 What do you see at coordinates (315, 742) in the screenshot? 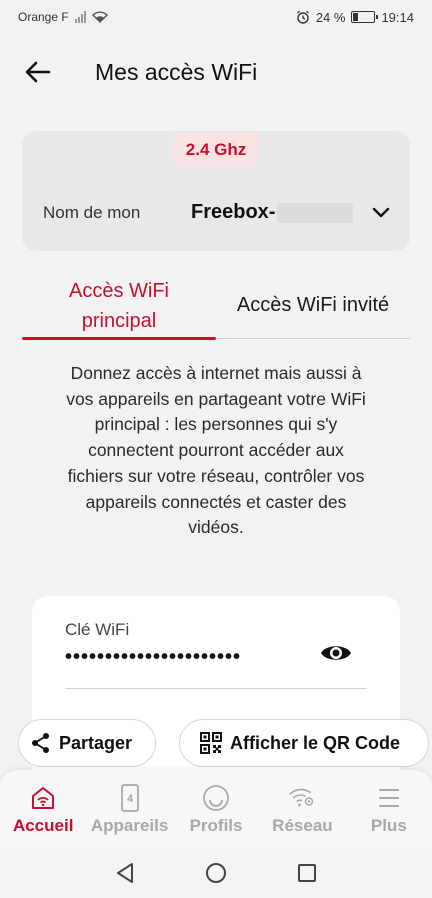
I see `qr-code-label: Afficher le QR Code` at bounding box center [315, 742].